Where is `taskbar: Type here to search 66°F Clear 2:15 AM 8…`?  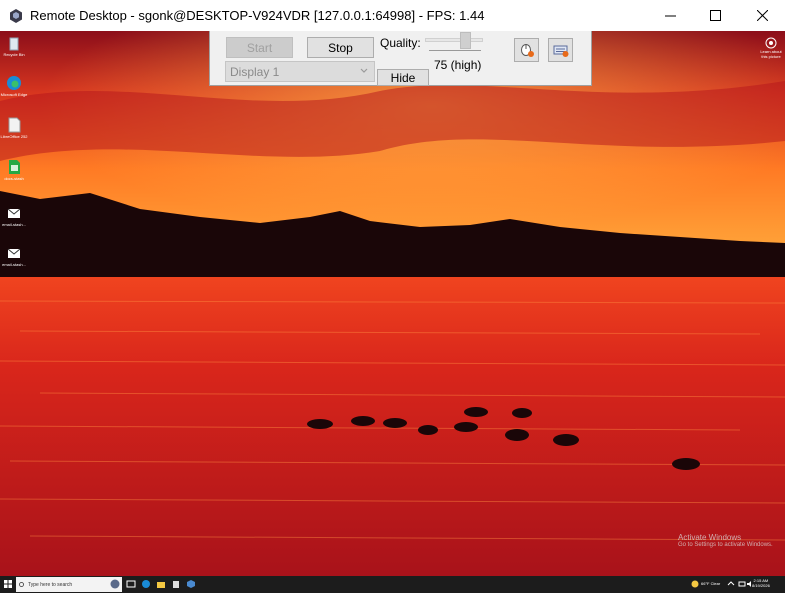 taskbar: Type here to search 66°F Clear 2:15 AM 8… is located at coordinates (392, 584).